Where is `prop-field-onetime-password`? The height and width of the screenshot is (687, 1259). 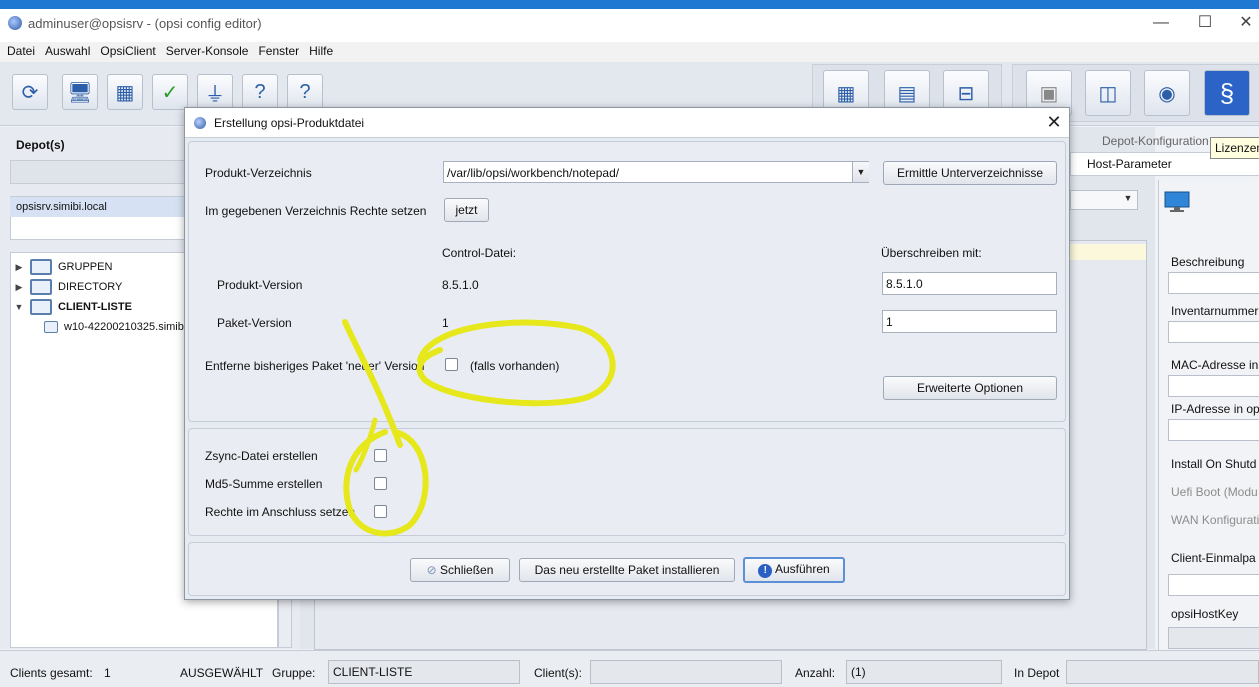
prop-field-onetime-password is located at coordinates (1213, 585).